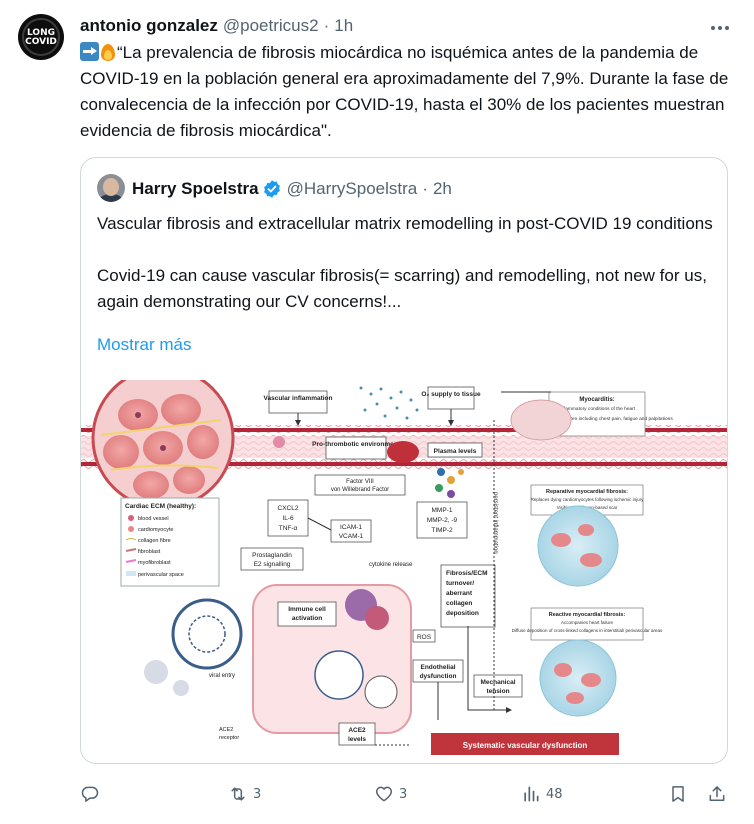  I want to click on viral-entry-label: viral entry, so click(222, 676).